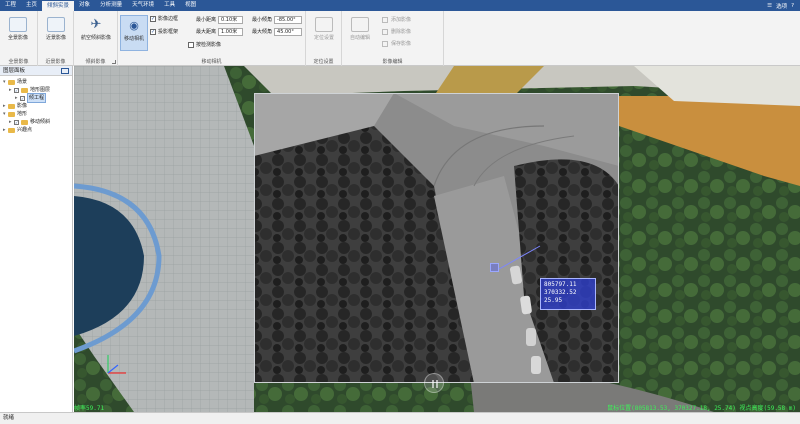 This screenshot has width=800, height=424. Describe the element at coordinates (36, 130) in the screenshot. I see `layer-tree-item: ▸ 兴趣点` at that location.